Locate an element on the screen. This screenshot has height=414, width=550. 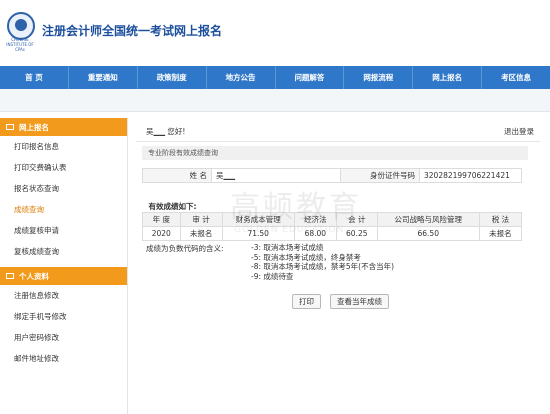
sidebar-item-review-query: 复核成绩查询 is located at coordinates (63, 251).